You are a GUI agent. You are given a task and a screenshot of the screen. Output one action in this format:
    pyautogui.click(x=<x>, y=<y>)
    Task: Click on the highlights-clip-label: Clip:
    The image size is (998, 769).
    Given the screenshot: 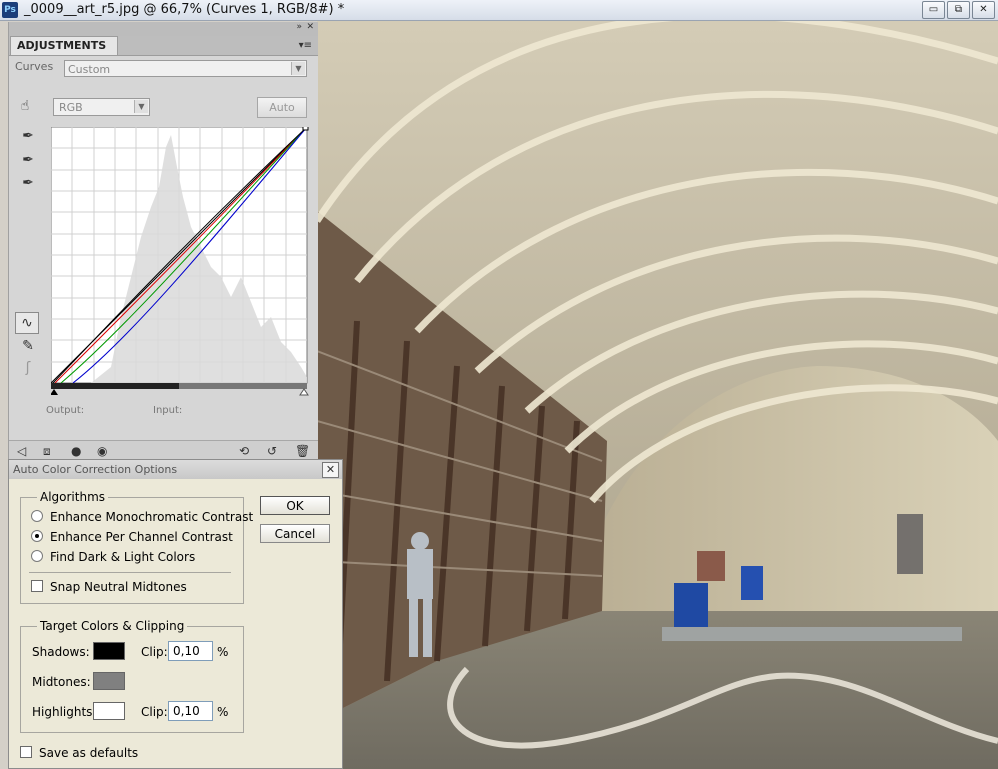 What is the action you would take?
    pyautogui.click(x=154, y=712)
    